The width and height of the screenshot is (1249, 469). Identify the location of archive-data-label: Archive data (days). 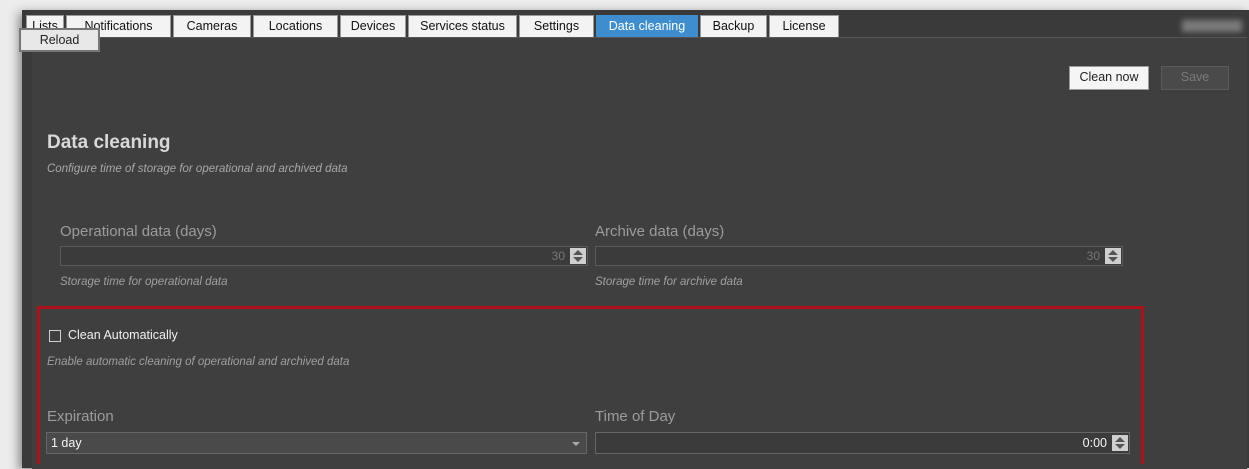
(660, 231).